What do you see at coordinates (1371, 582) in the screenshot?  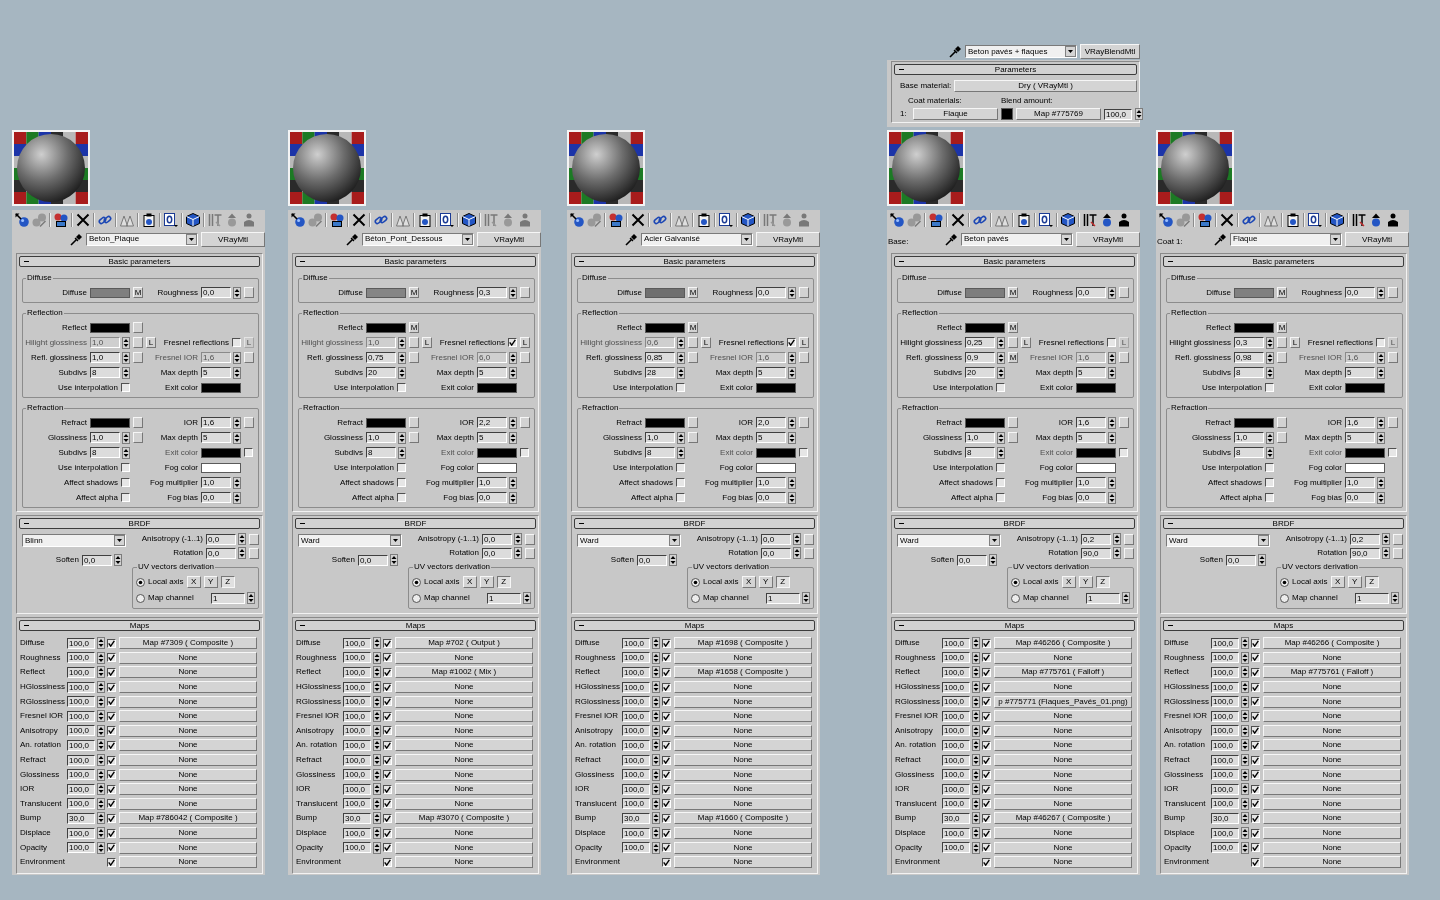 I see `axis-button: Z` at bounding box center [1371, 582].